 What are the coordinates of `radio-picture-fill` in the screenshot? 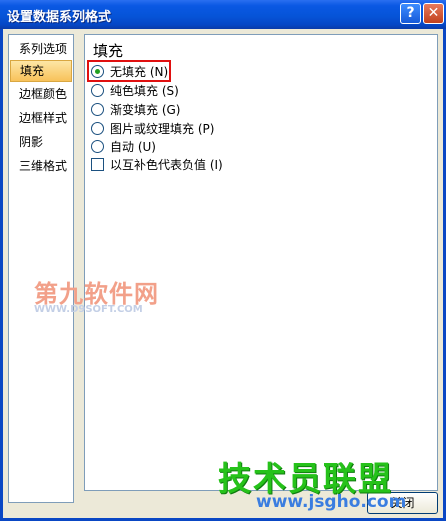 It's located at (97, 128).